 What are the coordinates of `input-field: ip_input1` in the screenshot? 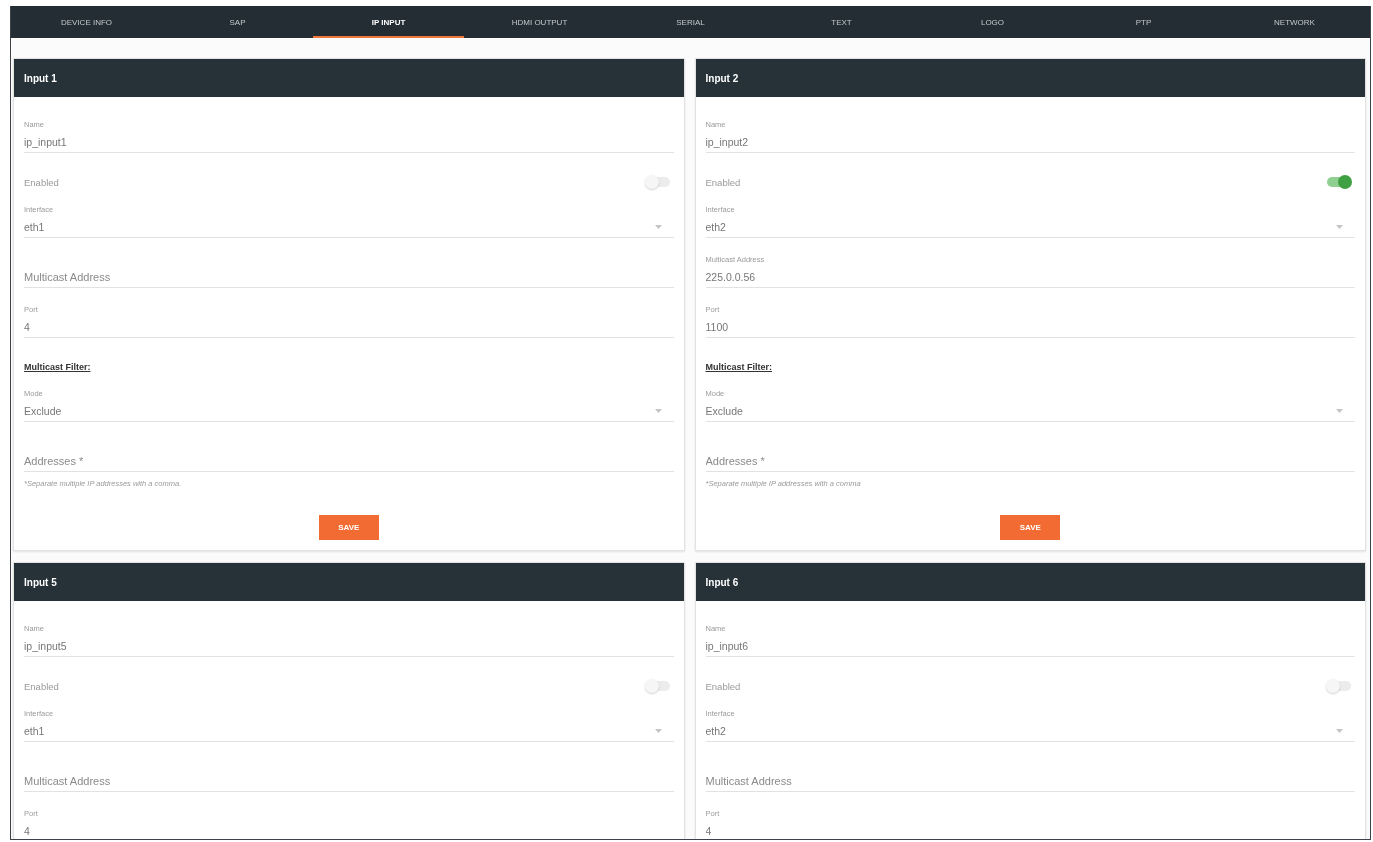 It's located at (349, 142).